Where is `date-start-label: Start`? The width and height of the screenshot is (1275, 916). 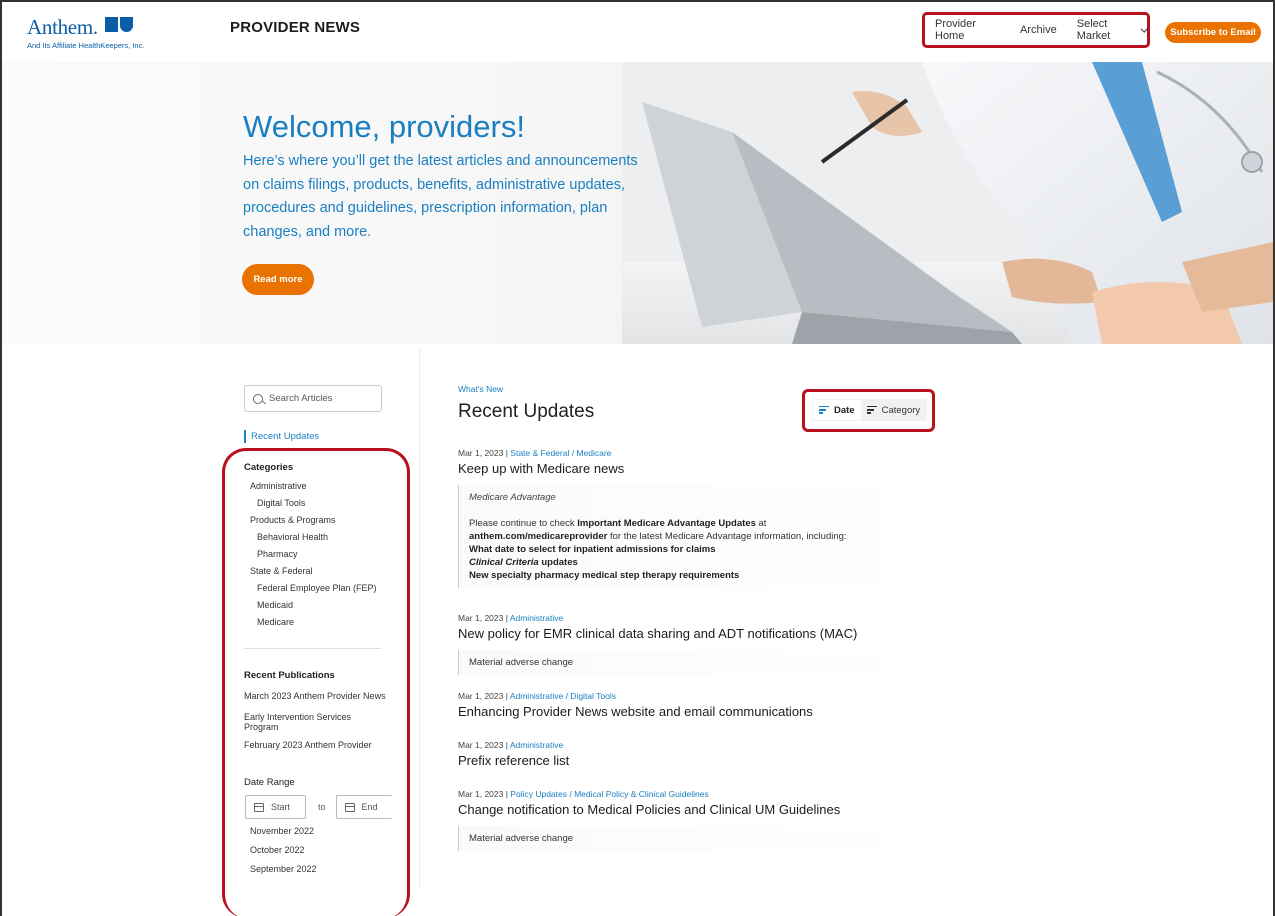 date-start-label: Start is located at coordinates (281, 807).